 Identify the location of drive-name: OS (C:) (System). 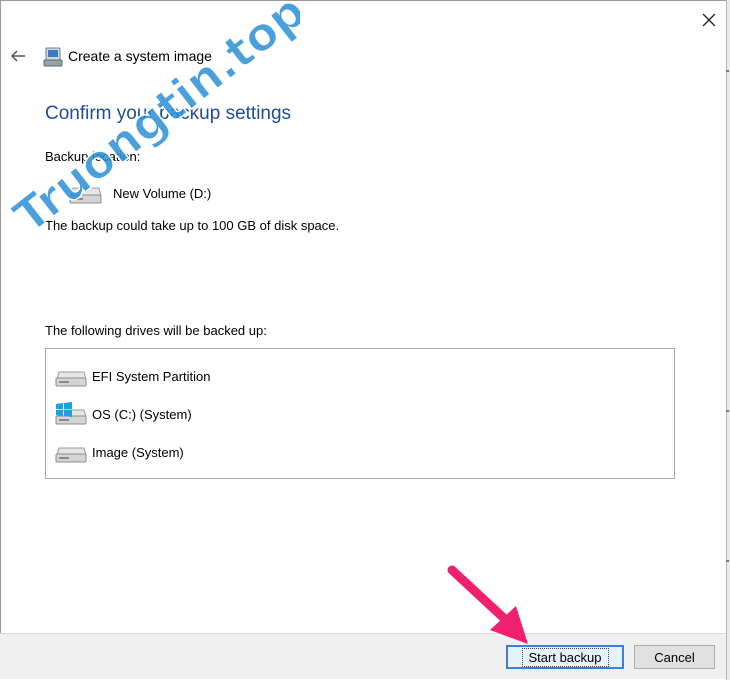
(142, 414).